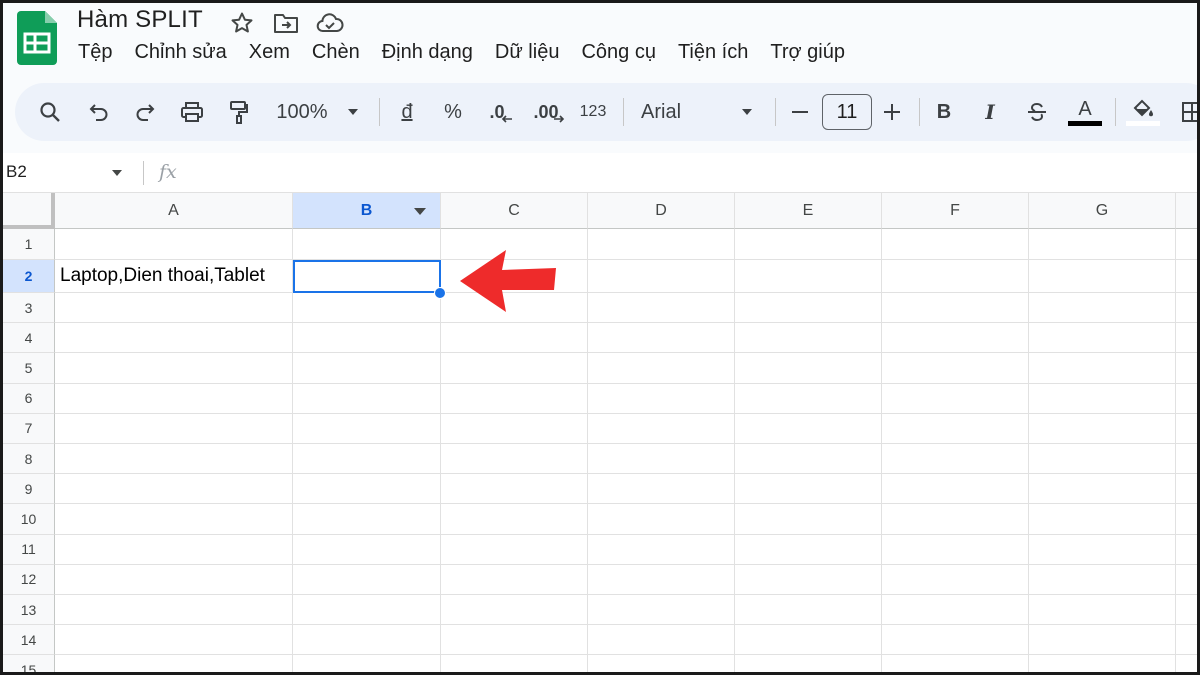  Describe the element at coordinates (955, 211) in the screenshot. I see `column-header-f: F` at that location.